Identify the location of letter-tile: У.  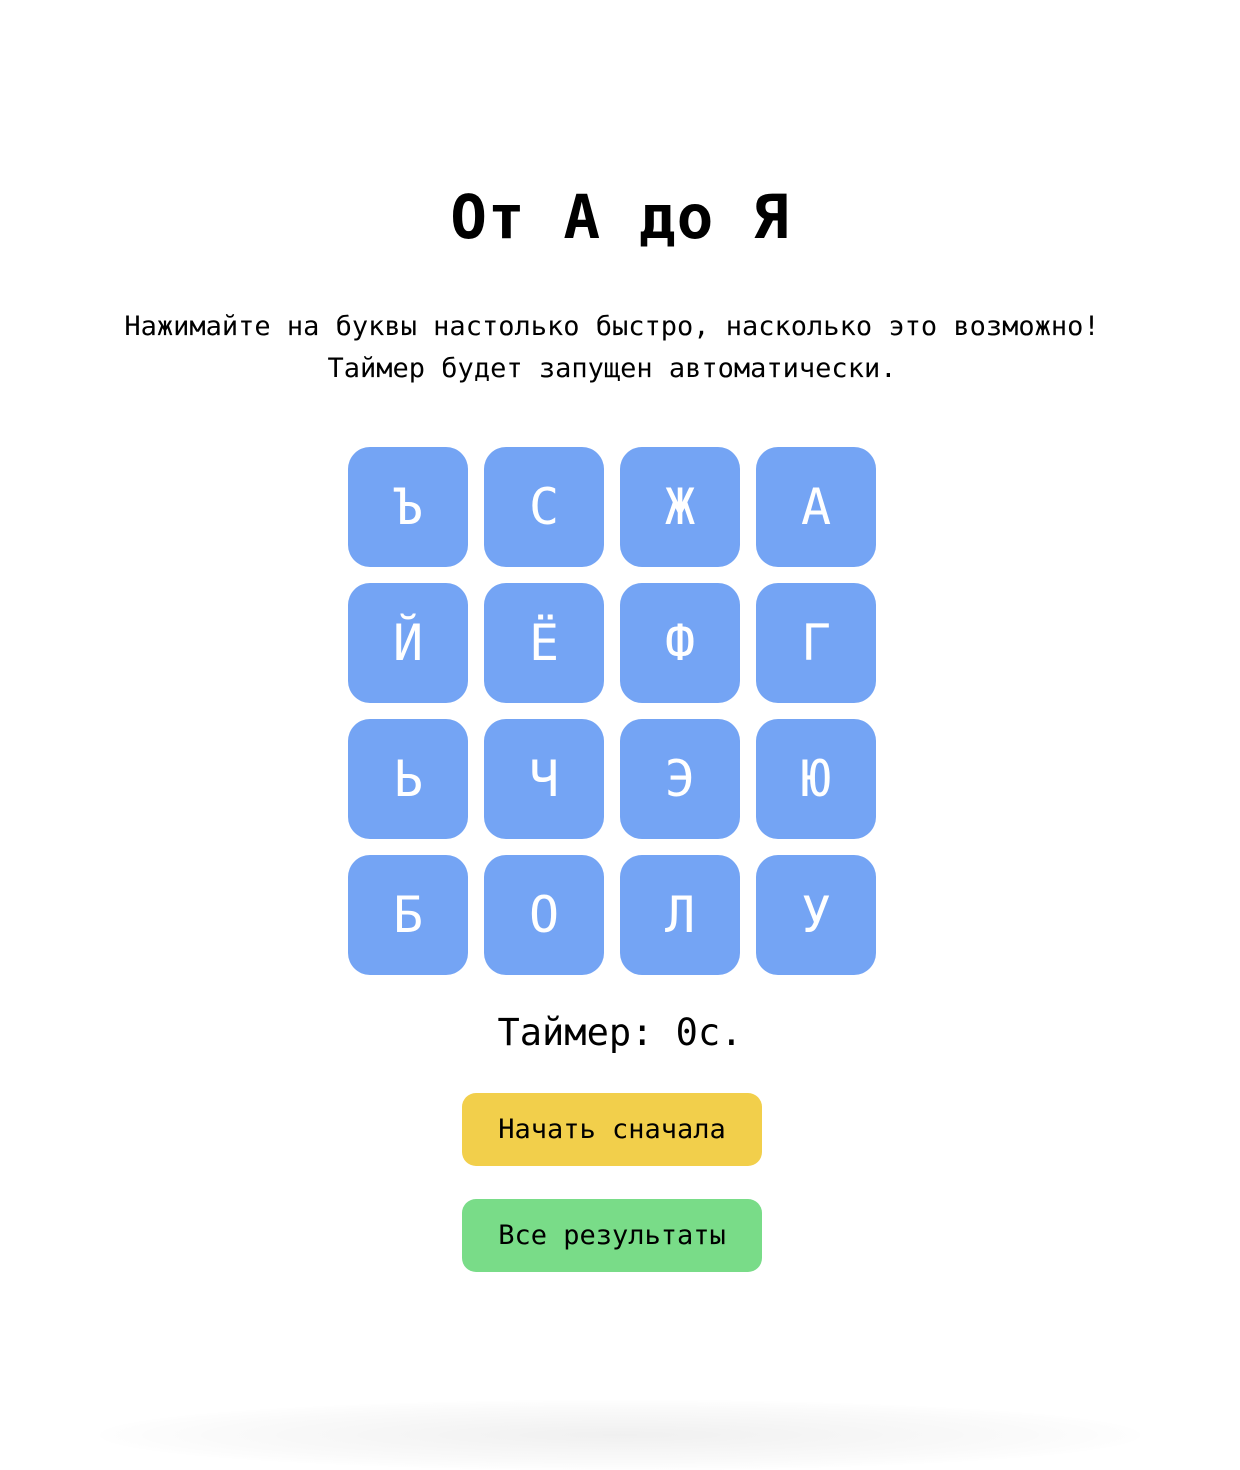
(816, 915).